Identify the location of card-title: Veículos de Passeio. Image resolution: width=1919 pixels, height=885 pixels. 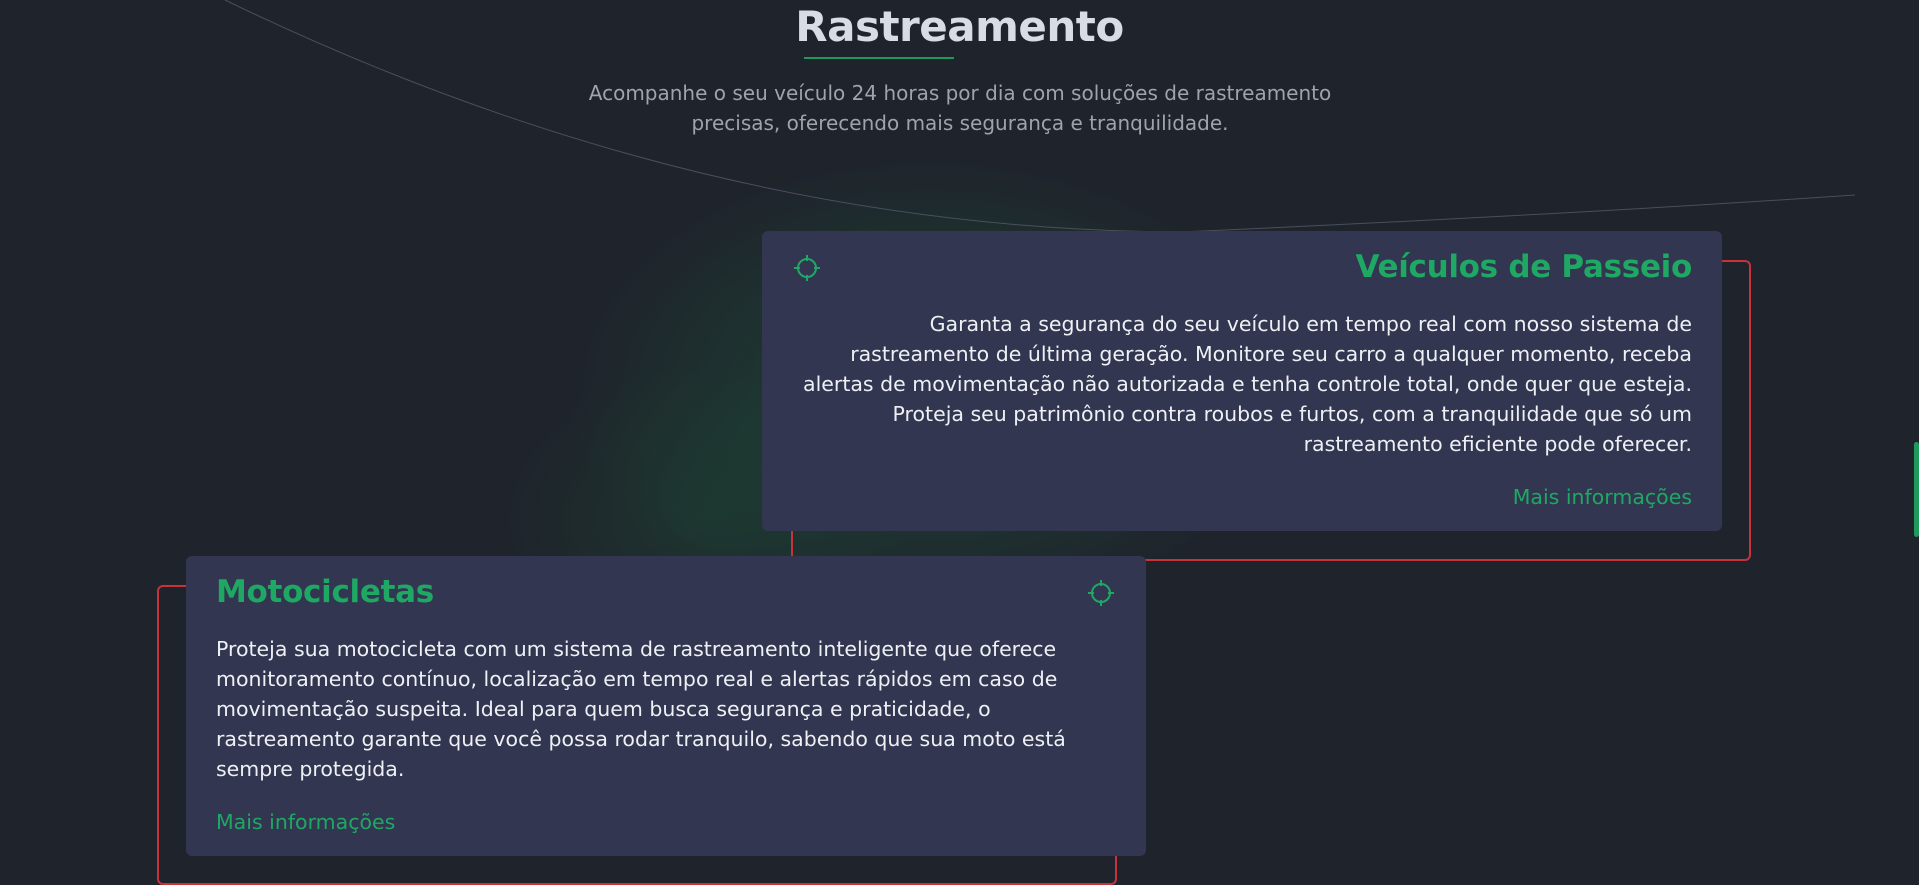
(1523, 267).